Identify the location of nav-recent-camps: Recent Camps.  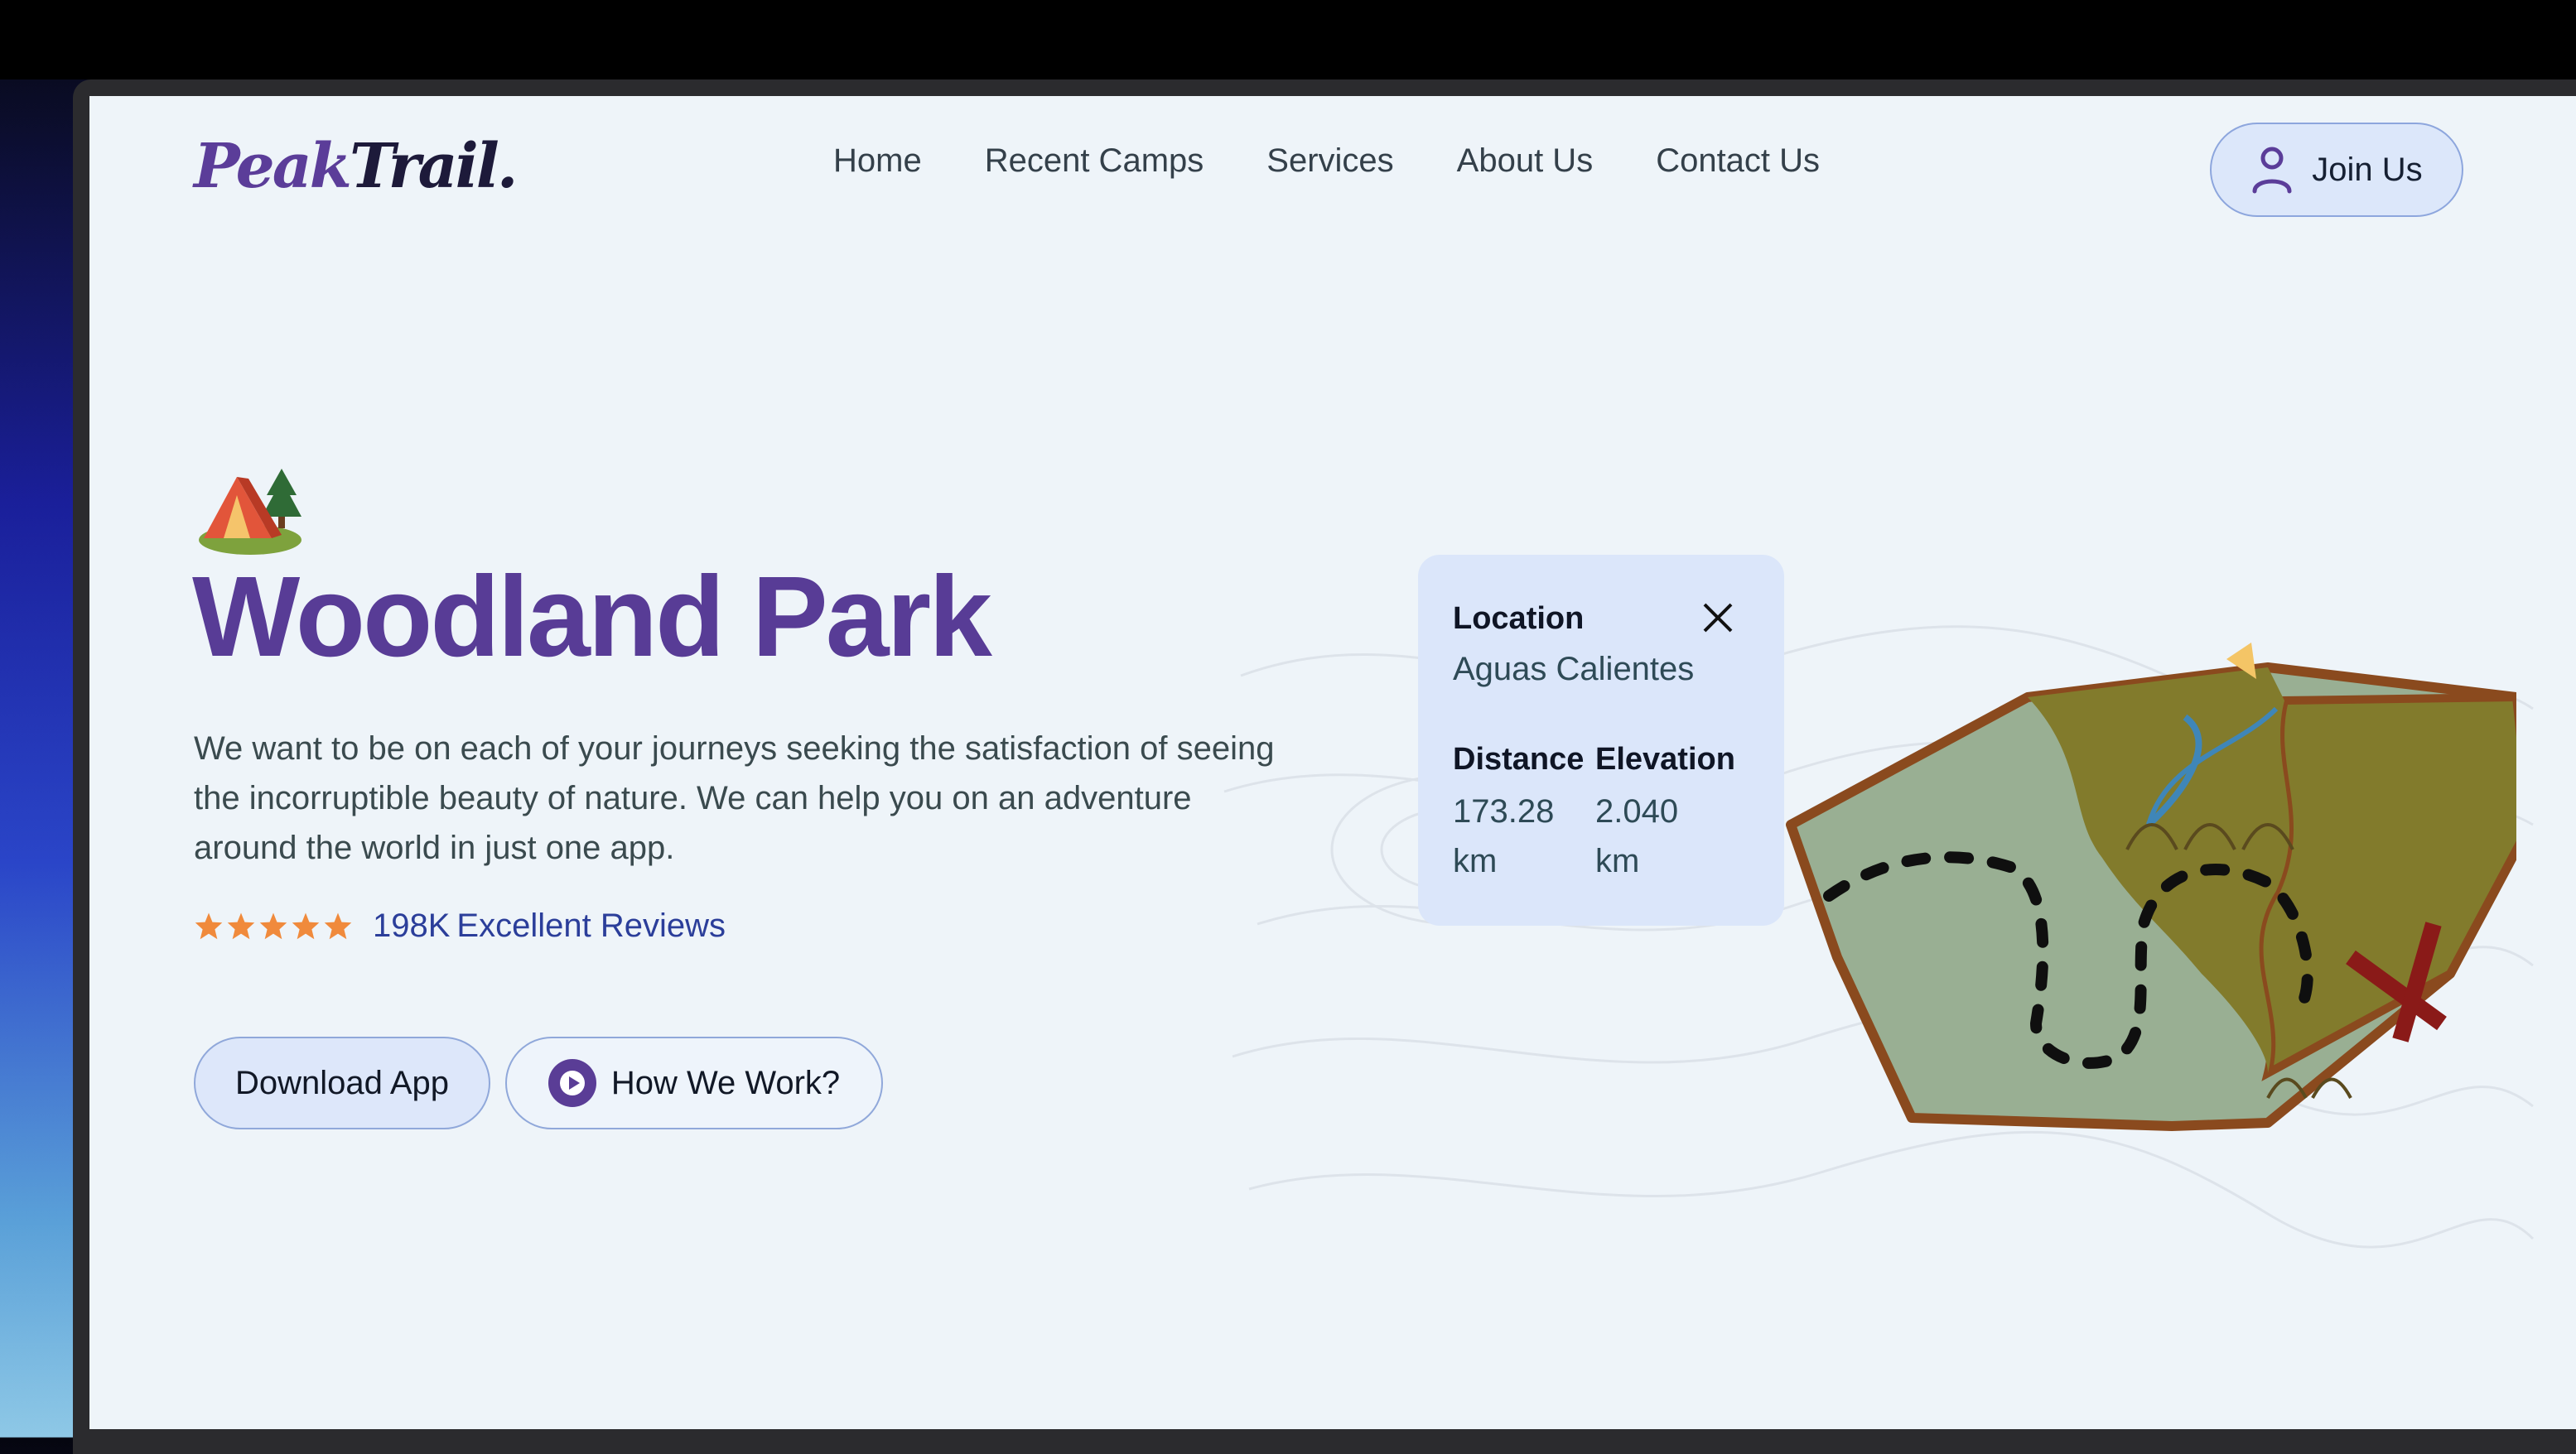
(1095, 161).